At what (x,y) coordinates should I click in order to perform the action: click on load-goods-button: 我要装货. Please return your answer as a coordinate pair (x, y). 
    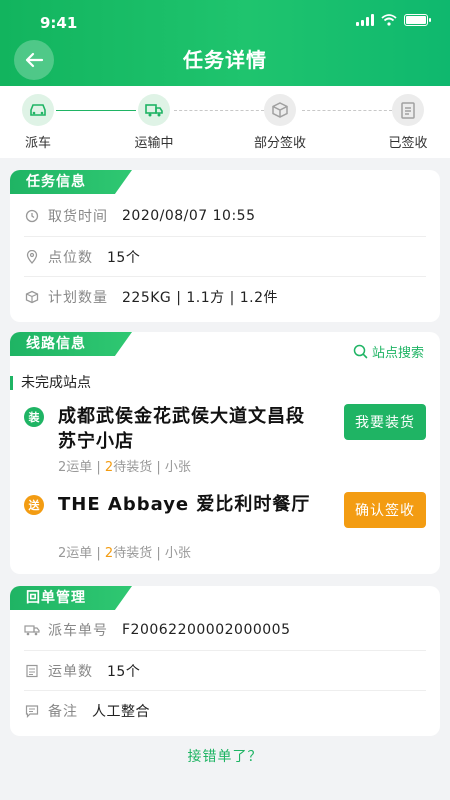
    Looking at the image, I should click on (385, 422).